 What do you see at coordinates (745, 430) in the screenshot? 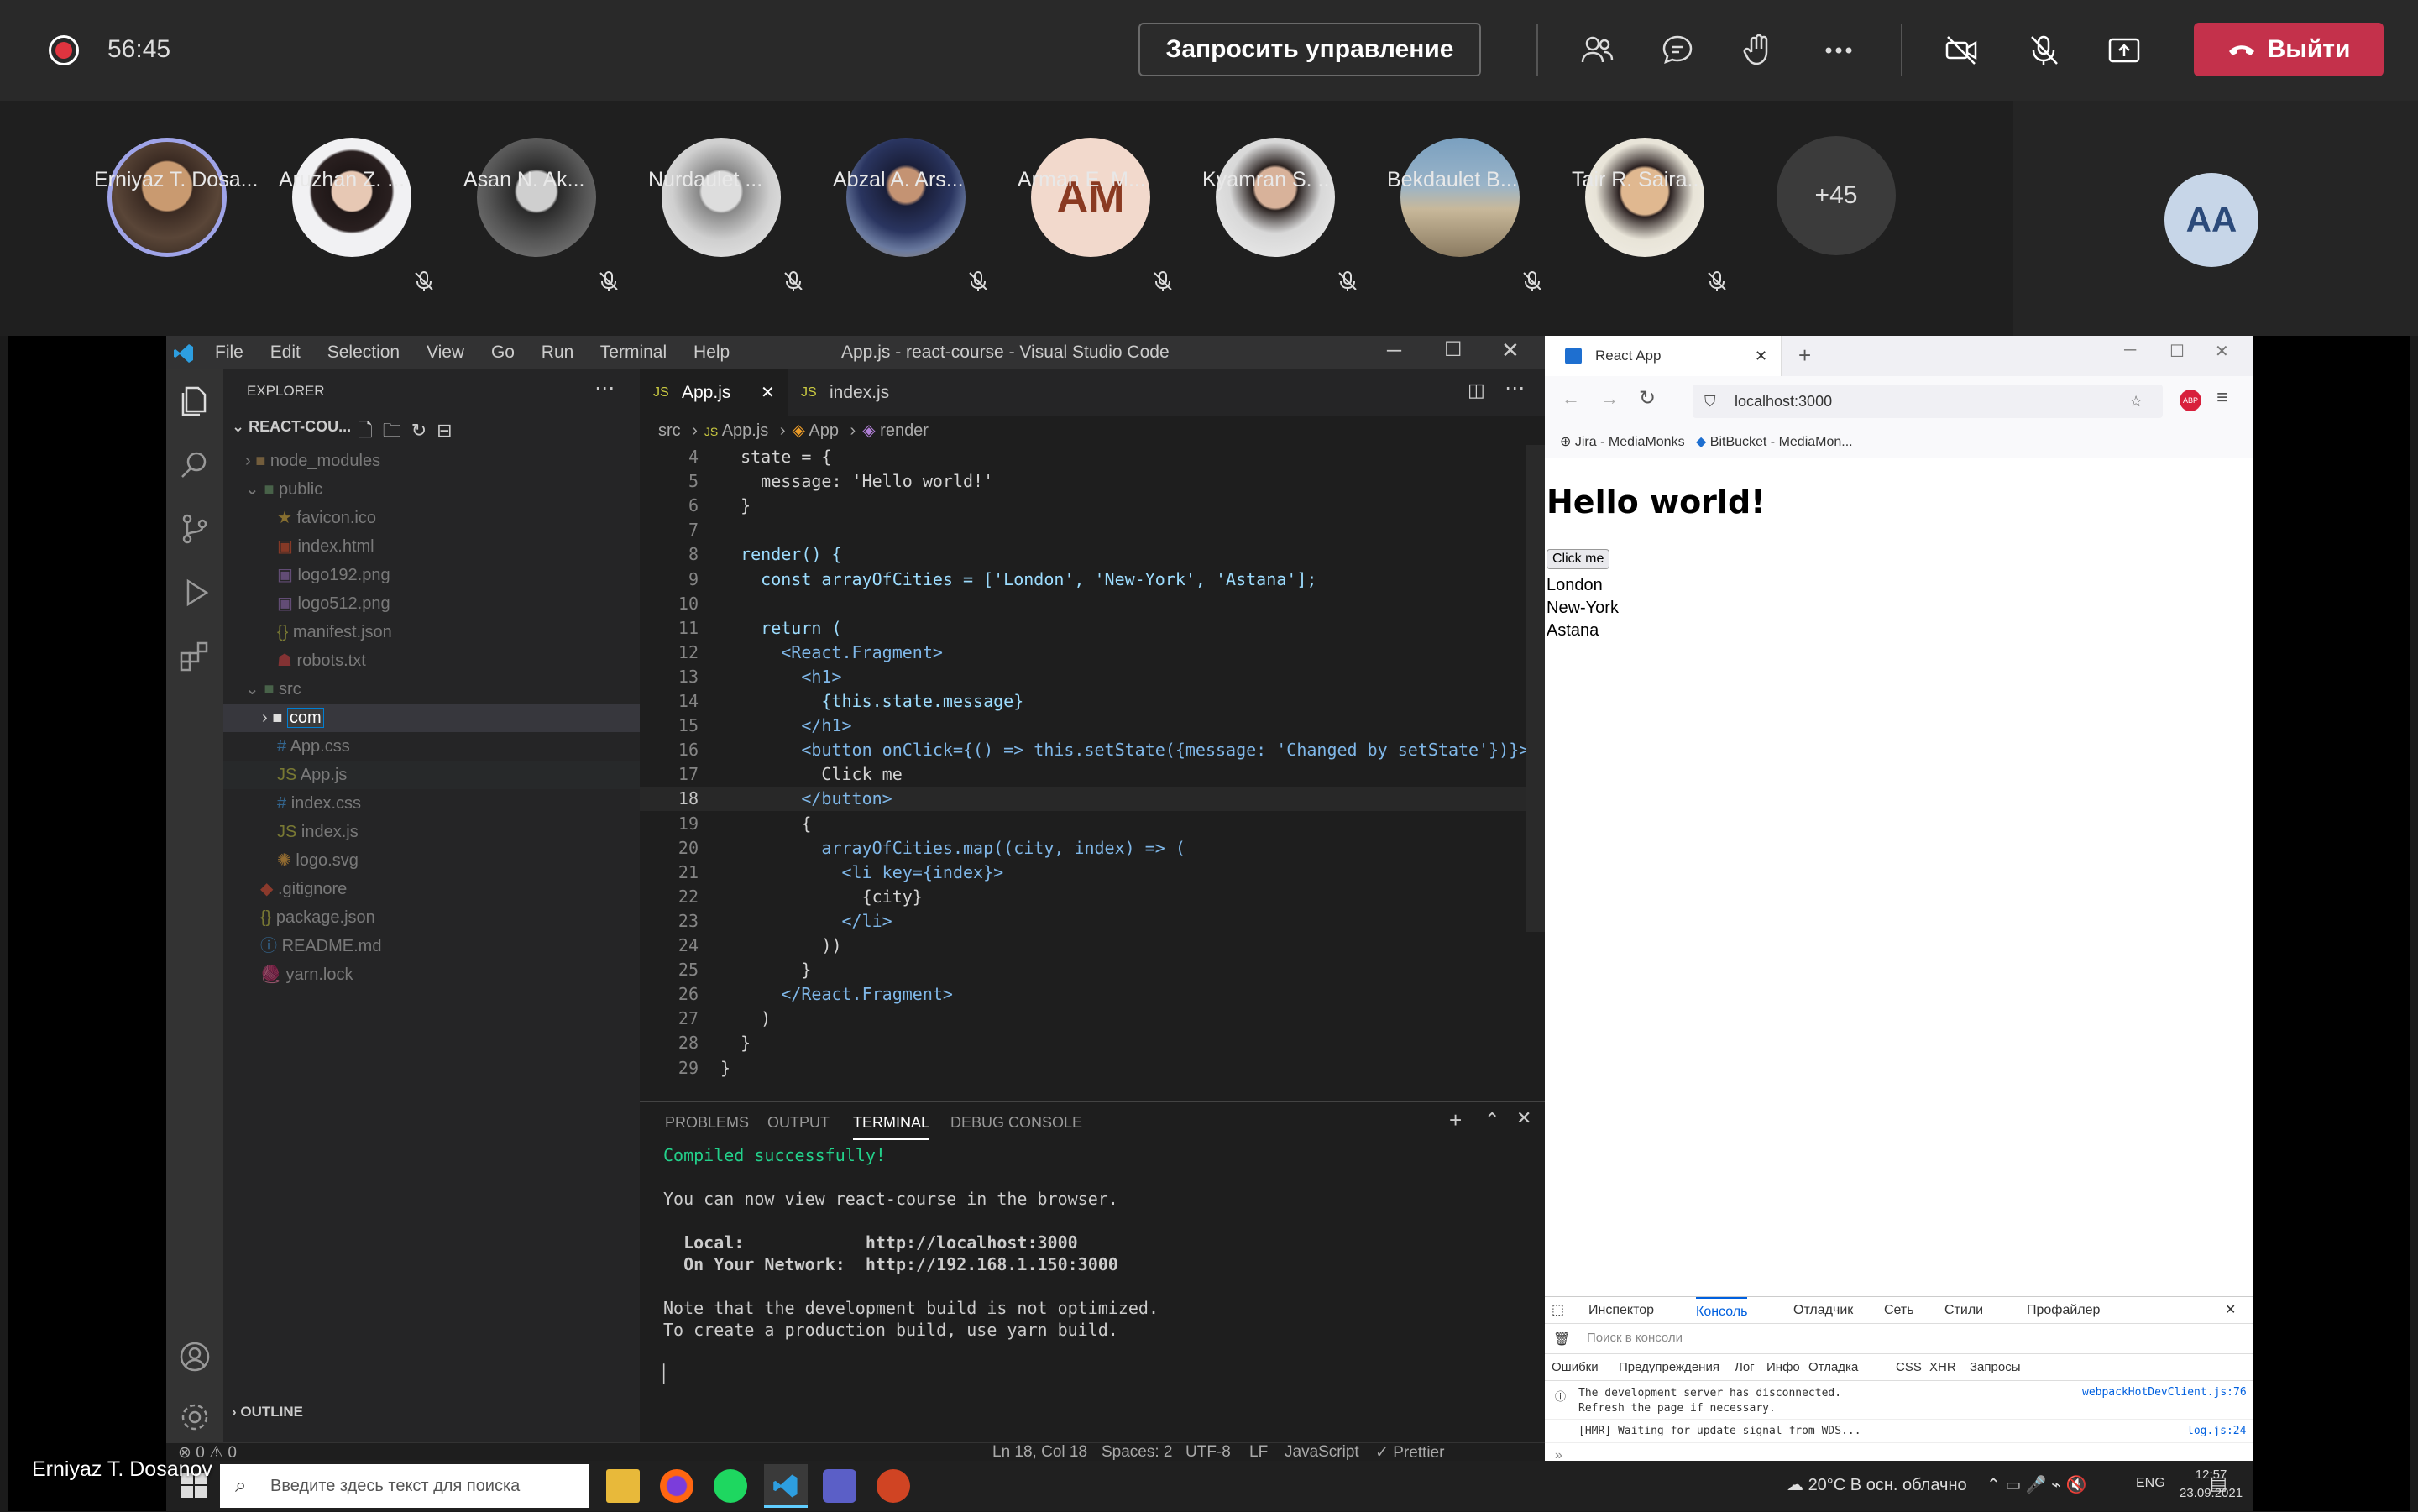
I see `breadcrumb-item: App.js` at bounding box center [745, 430].